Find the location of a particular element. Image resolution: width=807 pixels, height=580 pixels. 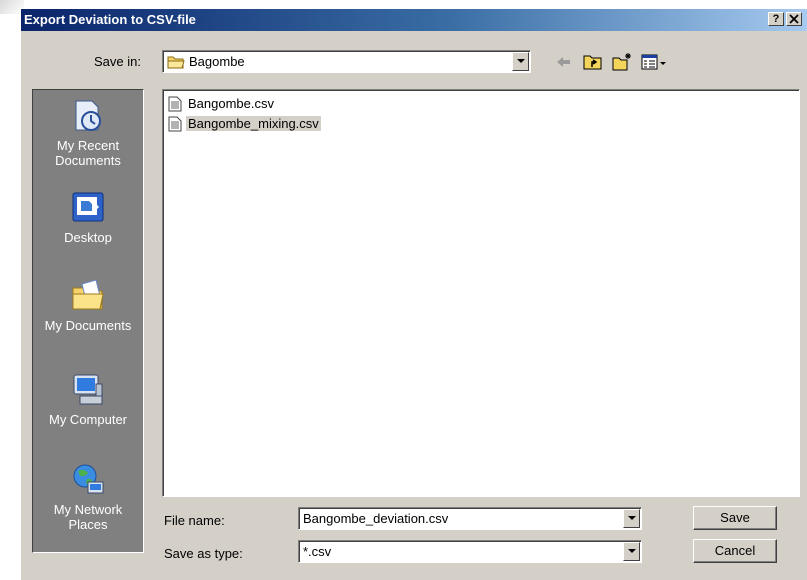

place-my-documents: My Documents is located at coordinates (88, 305).